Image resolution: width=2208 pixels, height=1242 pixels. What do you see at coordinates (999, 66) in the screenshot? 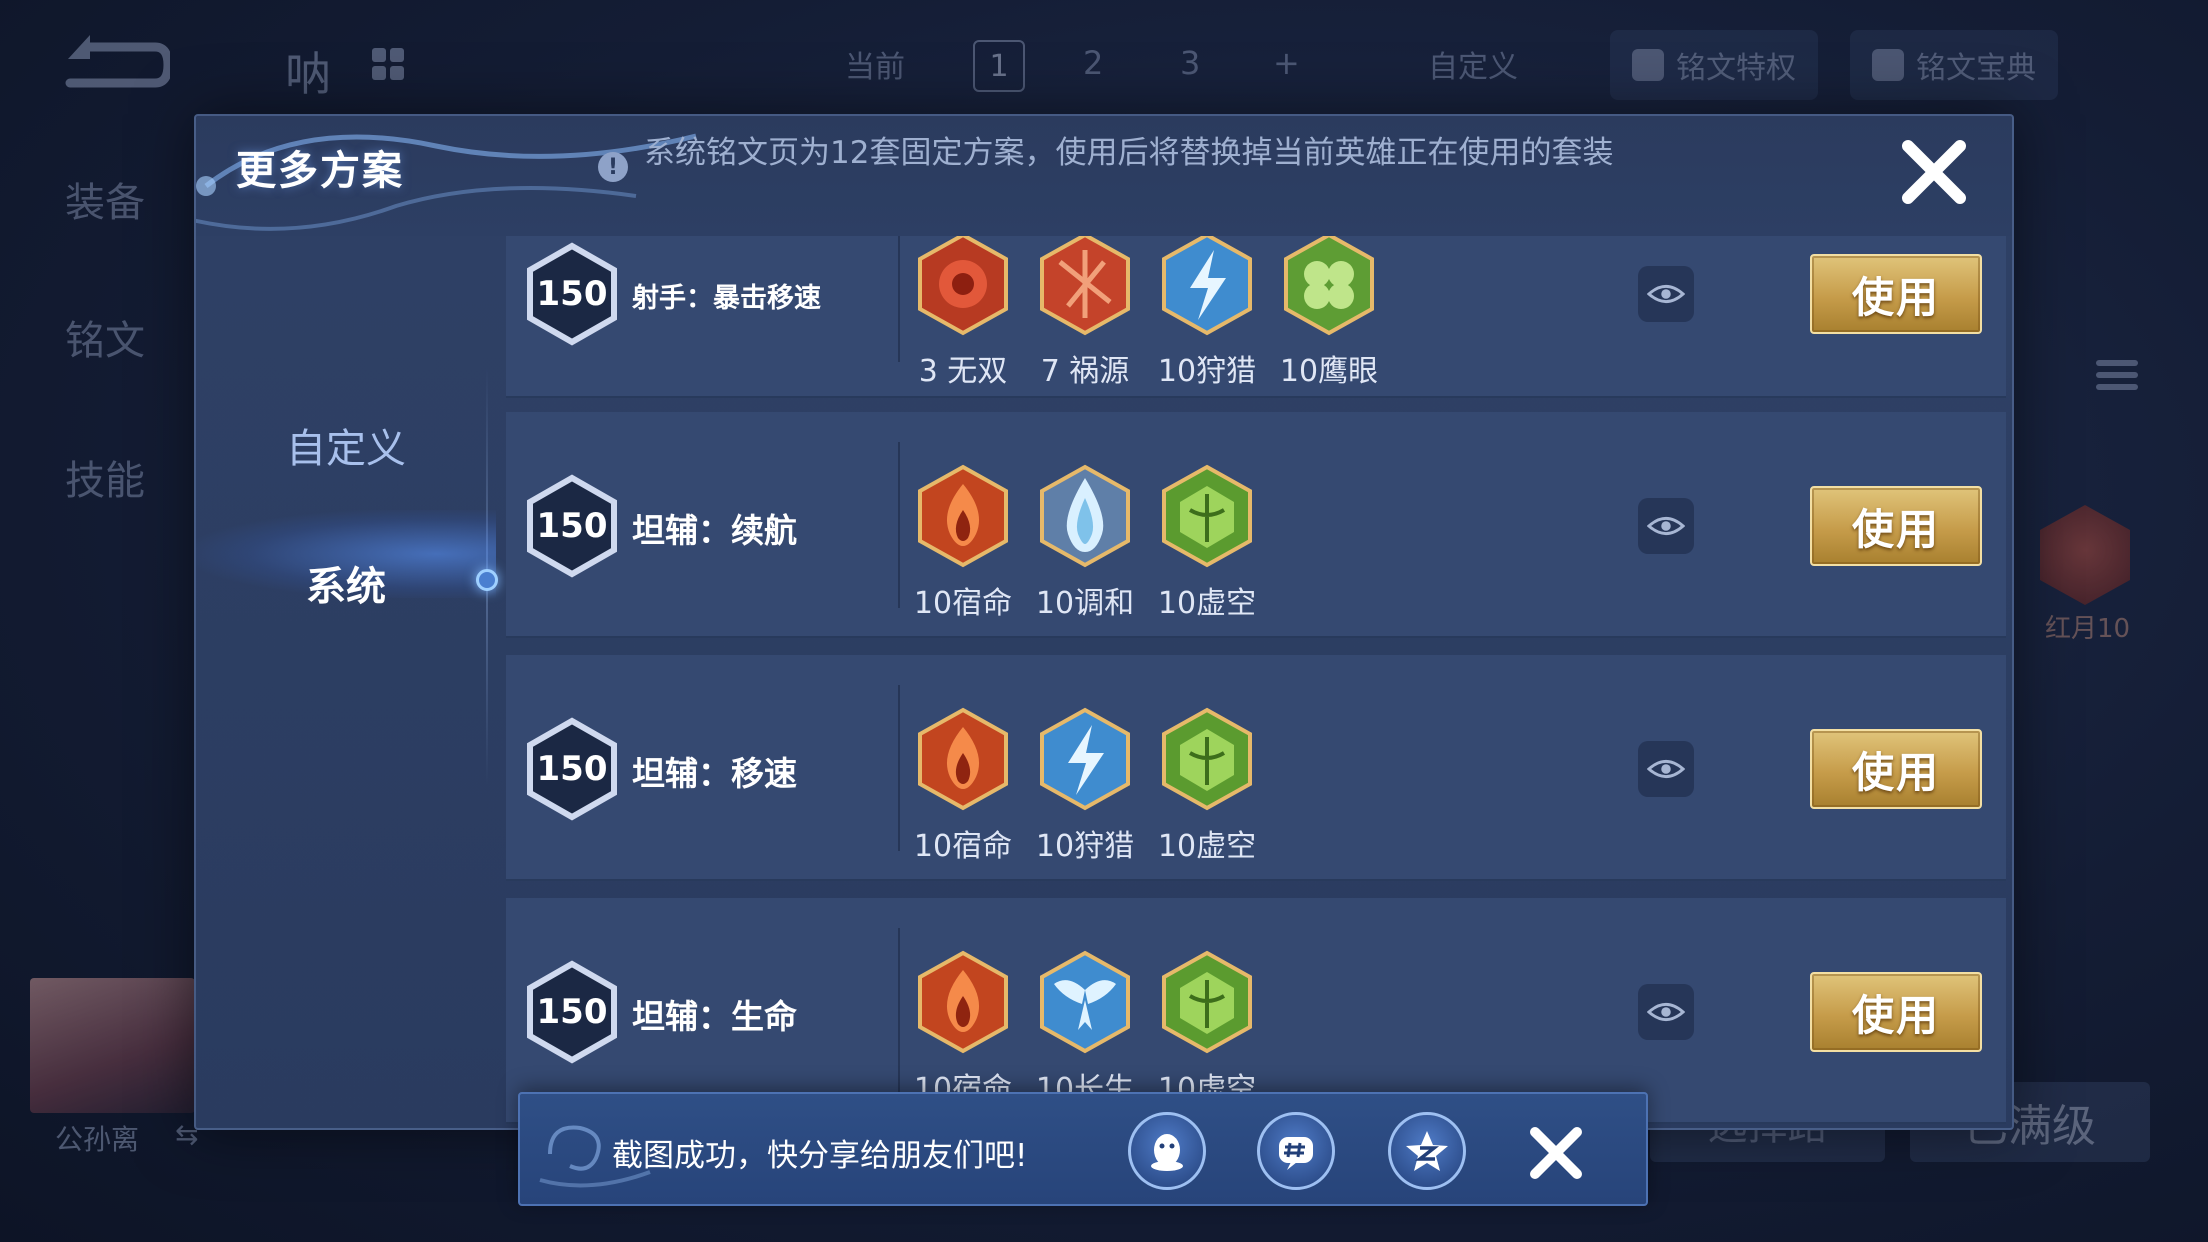
I see `page-tab-1: 1` at bounding box center [999, 66].